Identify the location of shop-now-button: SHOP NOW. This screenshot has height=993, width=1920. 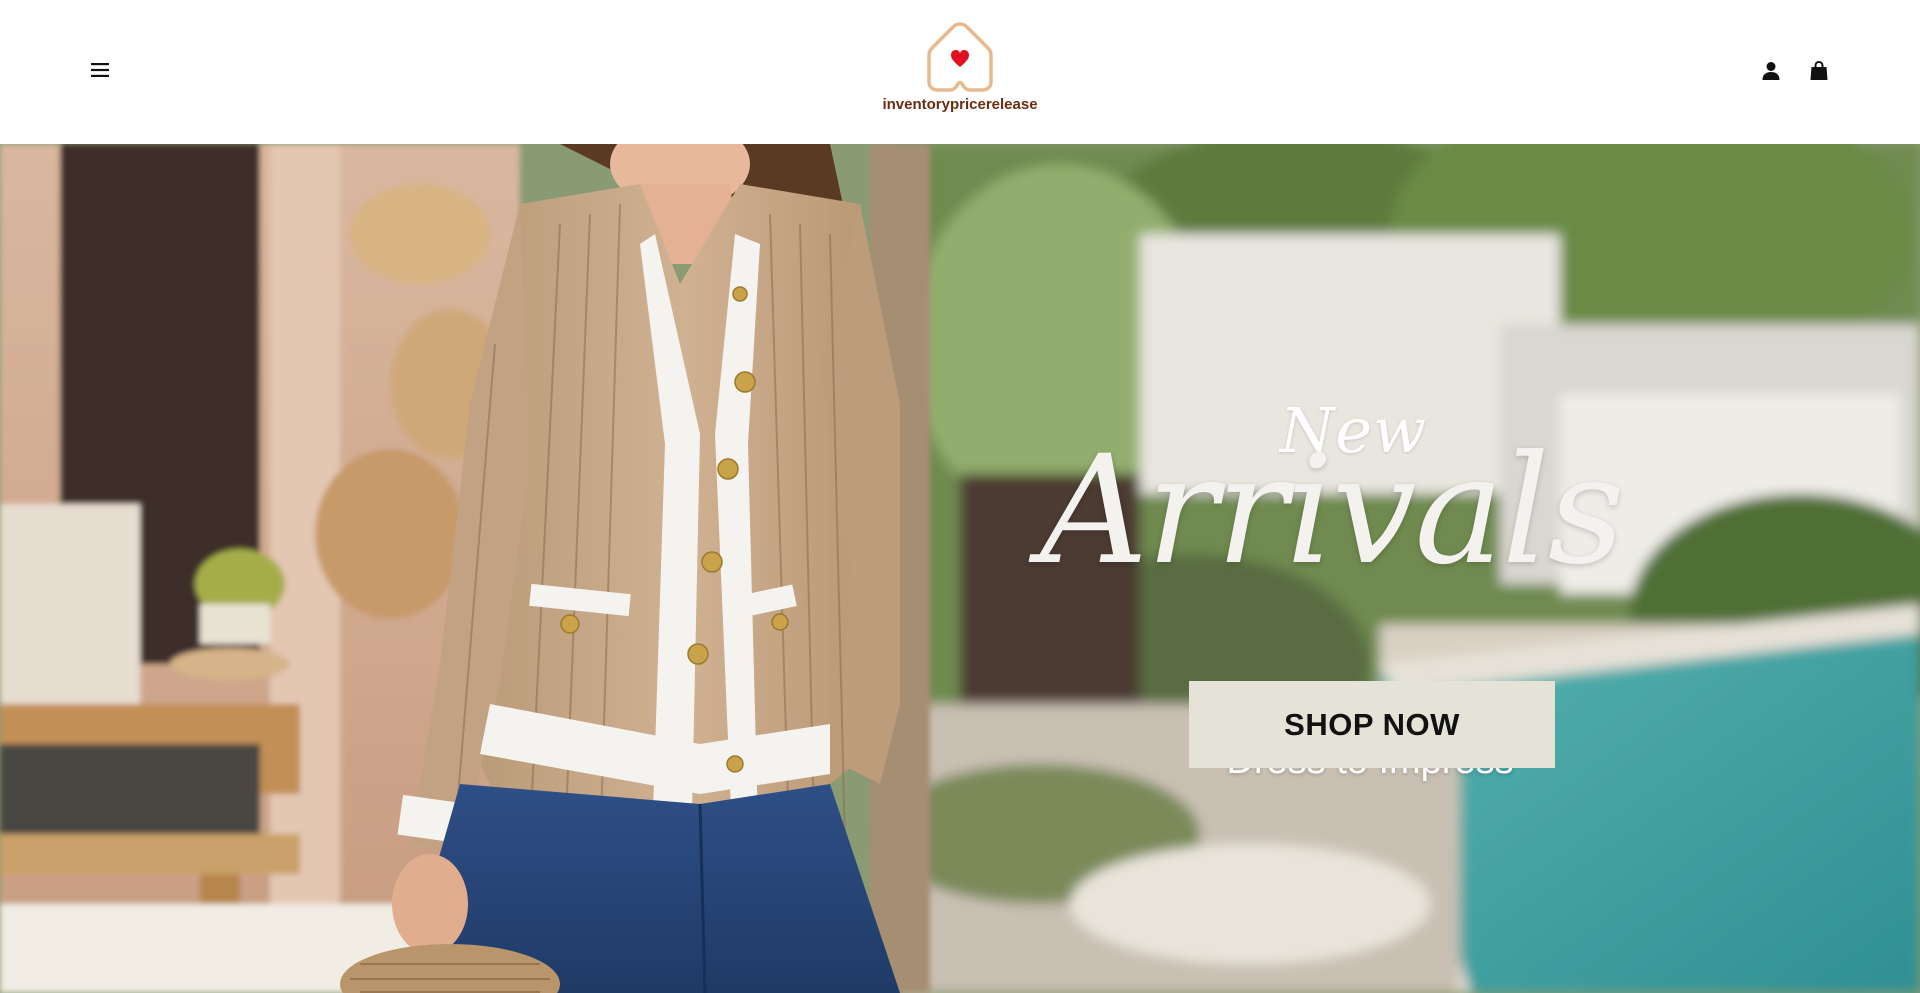
(1372, 724).